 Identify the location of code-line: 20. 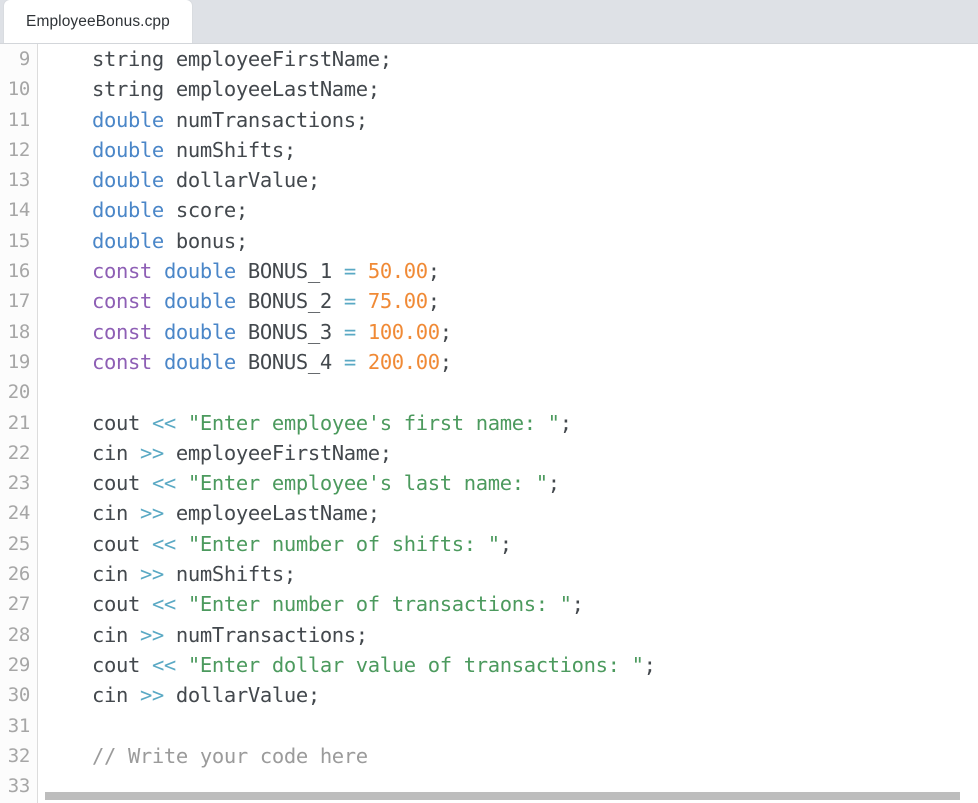
(489, 392).